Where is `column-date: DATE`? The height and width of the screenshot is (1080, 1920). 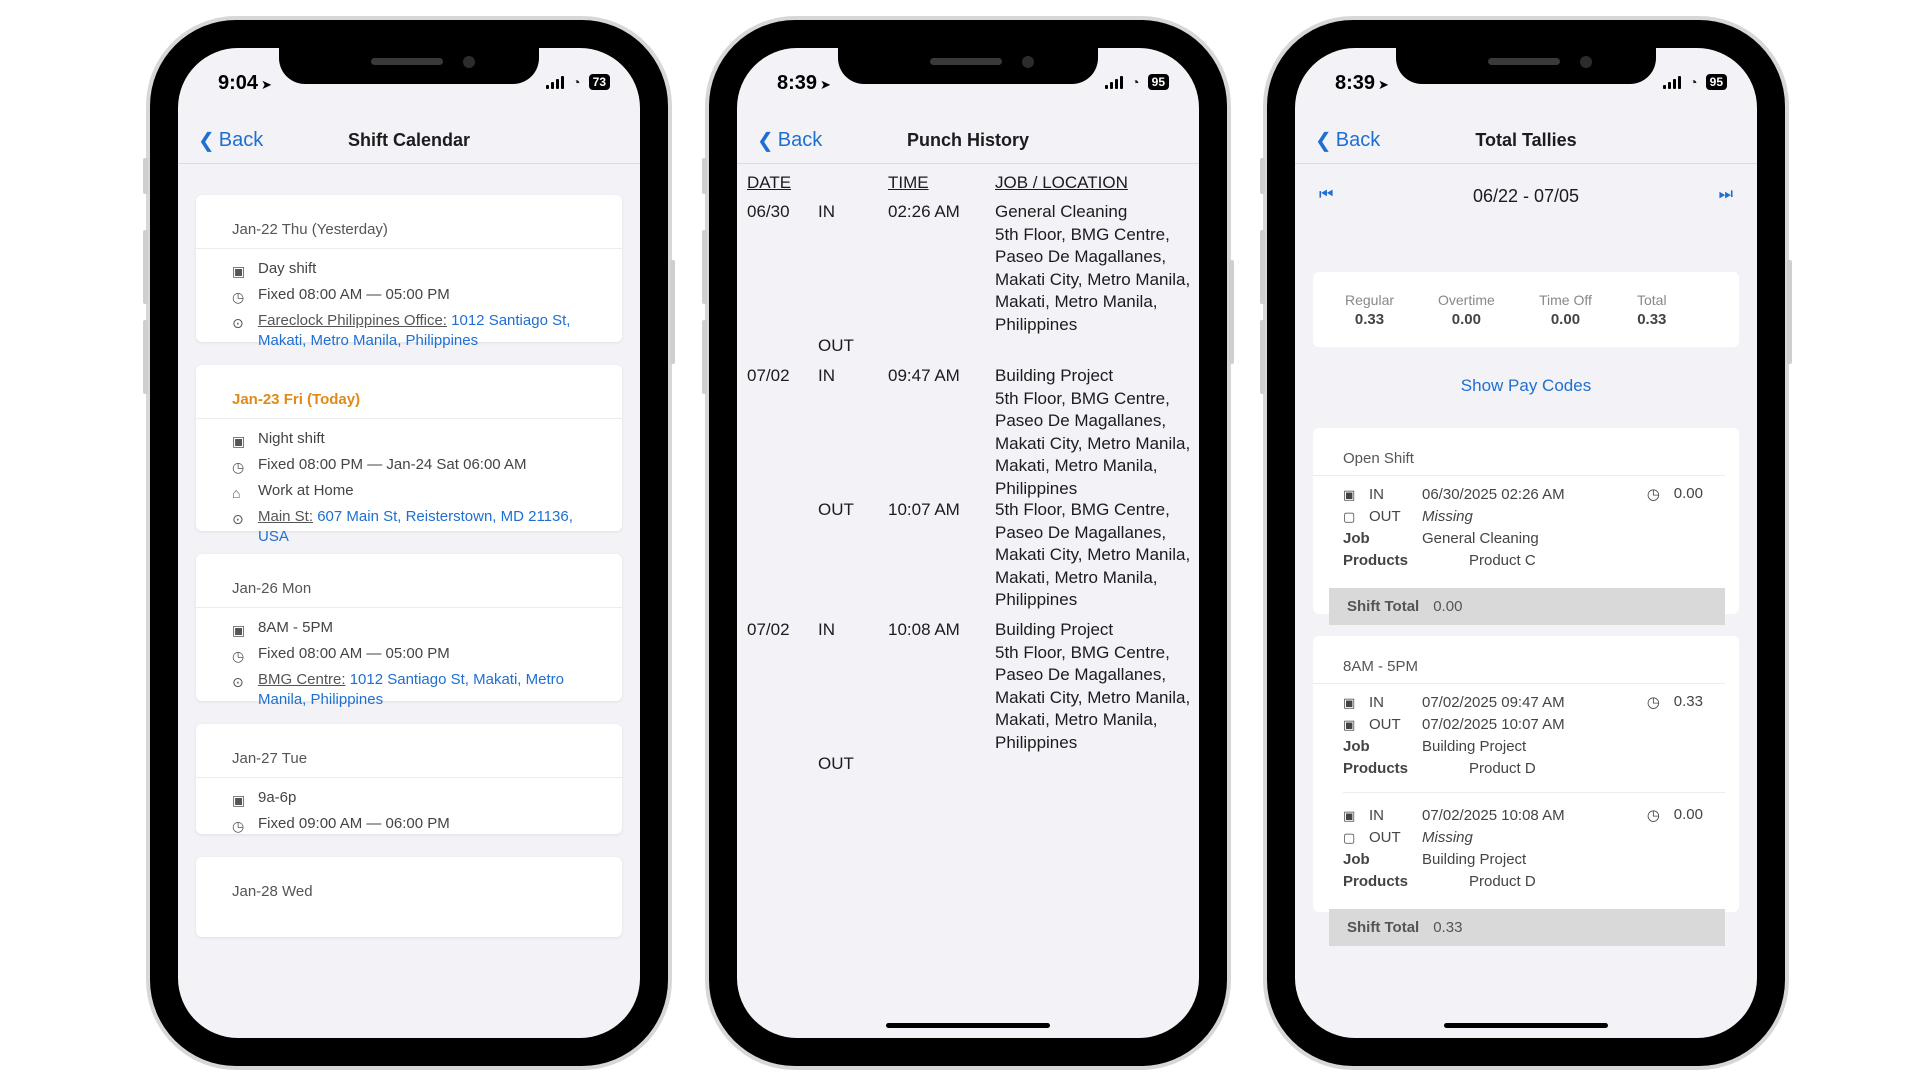
column-date: DATE is located at coordinates (769, 182).